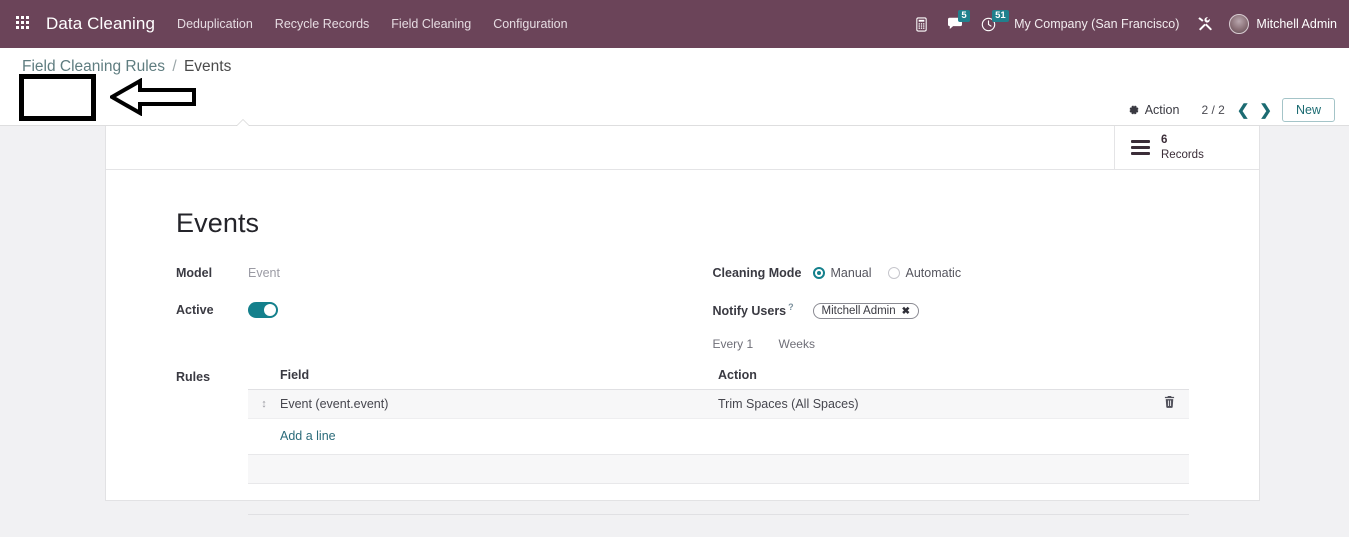  I want to click on interval-unit: Weeks, so click(797, 344).